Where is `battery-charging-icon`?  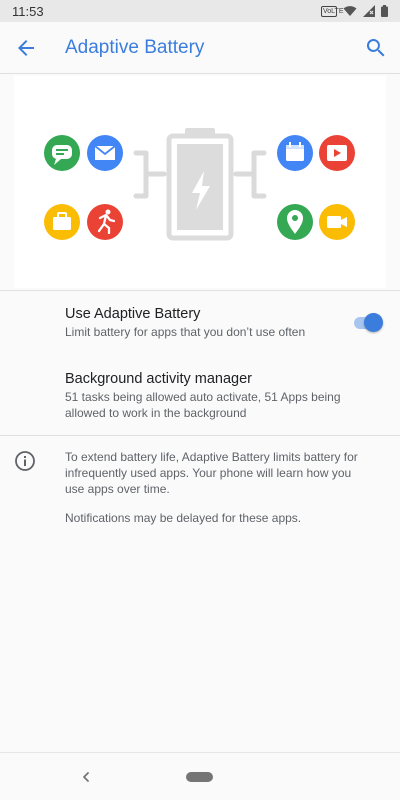
battery-charging-icon is located at coordinates (200, 184).